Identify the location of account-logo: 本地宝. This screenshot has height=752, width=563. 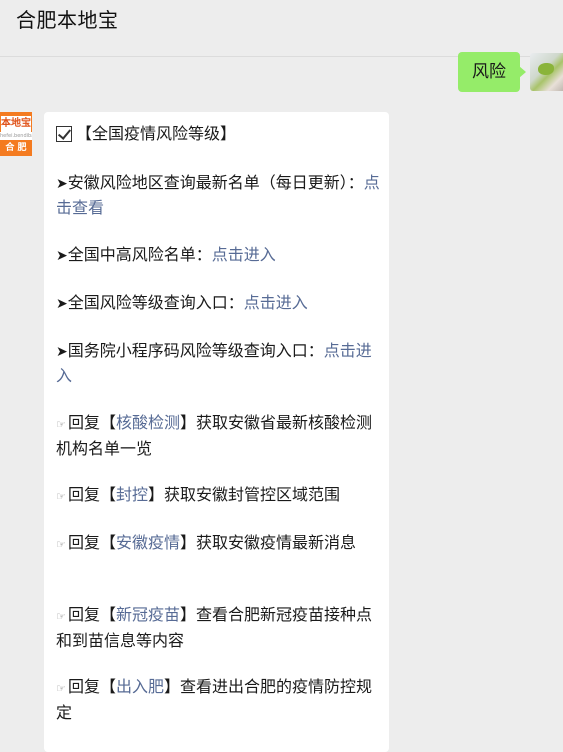
(16, 124).